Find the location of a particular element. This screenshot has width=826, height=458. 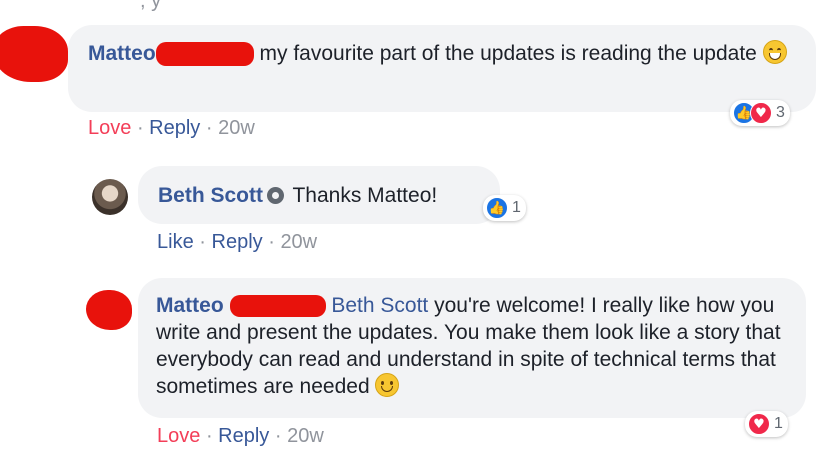

like-link: Like is located at coordinates (175, 242).